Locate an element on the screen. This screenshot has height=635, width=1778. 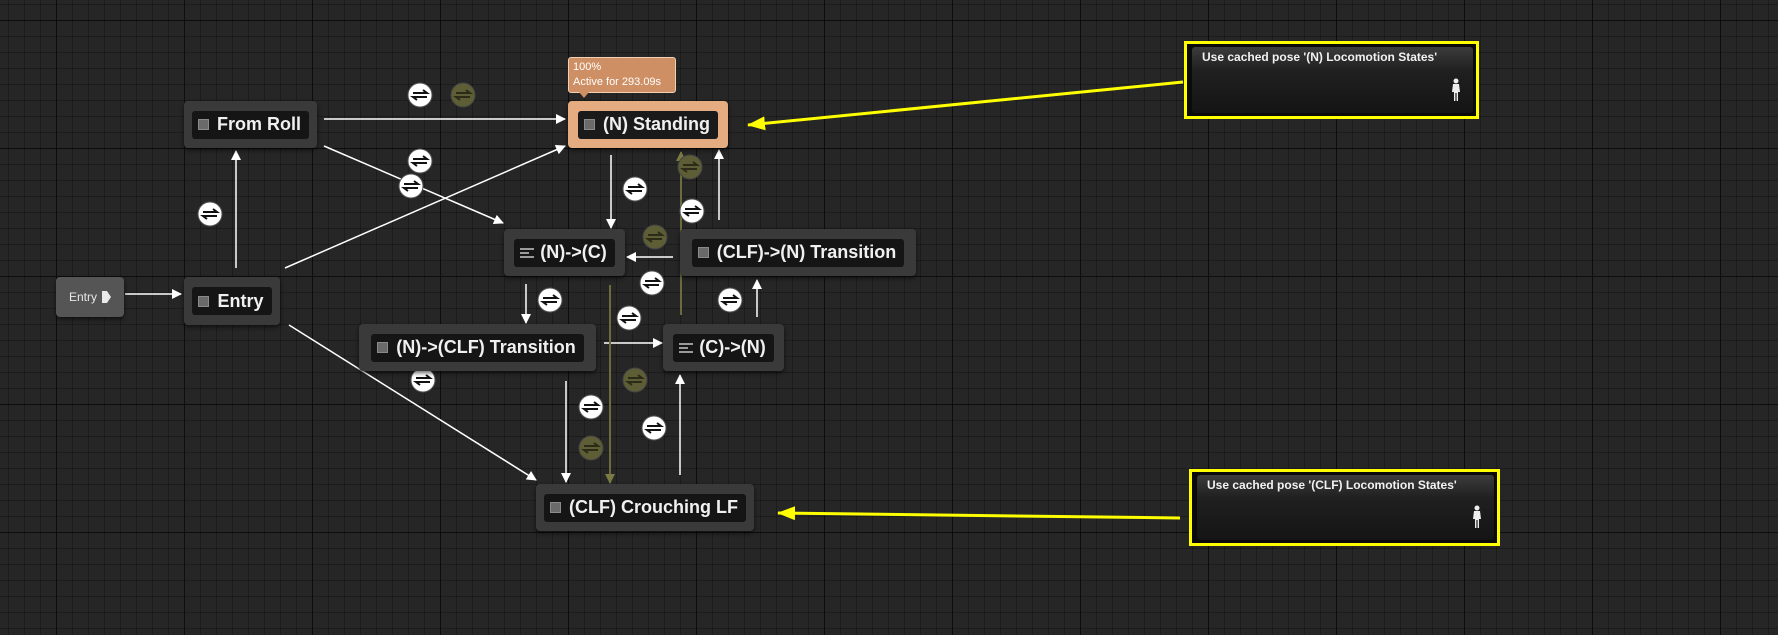
state-n-standing: (N) Standing is located at coordinates (648, 124).